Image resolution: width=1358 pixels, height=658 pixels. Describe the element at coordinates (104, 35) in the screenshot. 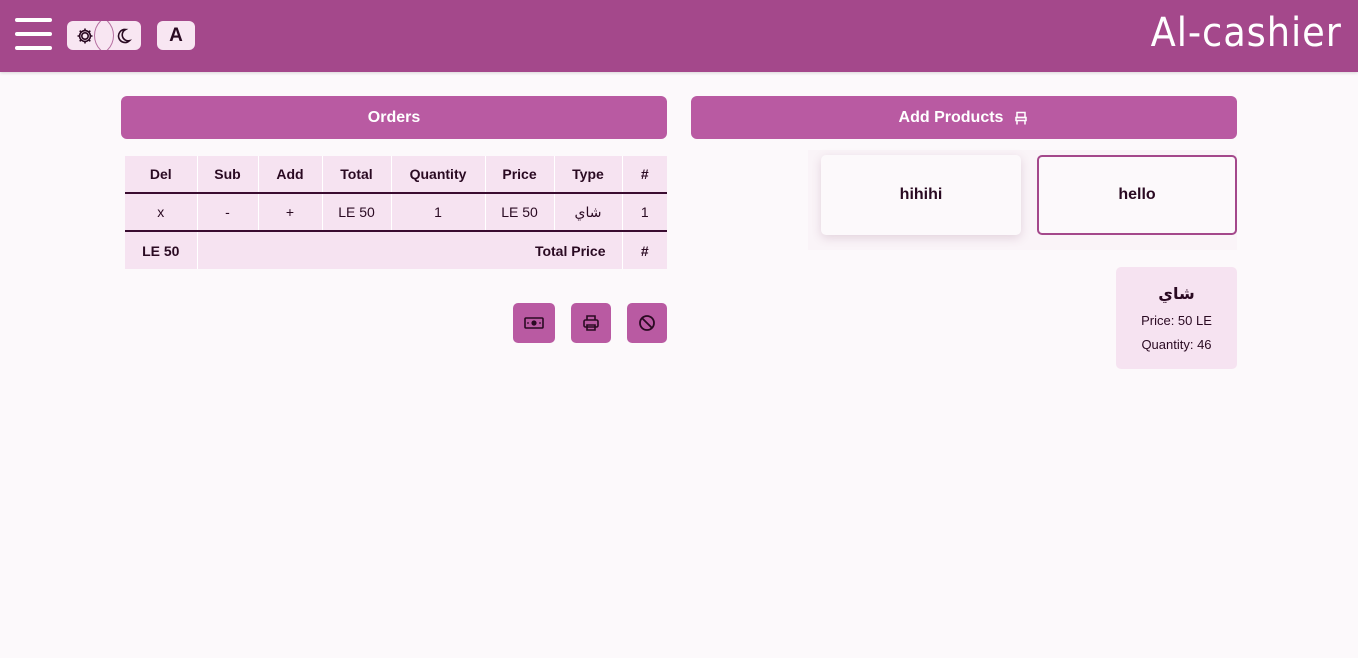

I see `theme-toggle` at that location.